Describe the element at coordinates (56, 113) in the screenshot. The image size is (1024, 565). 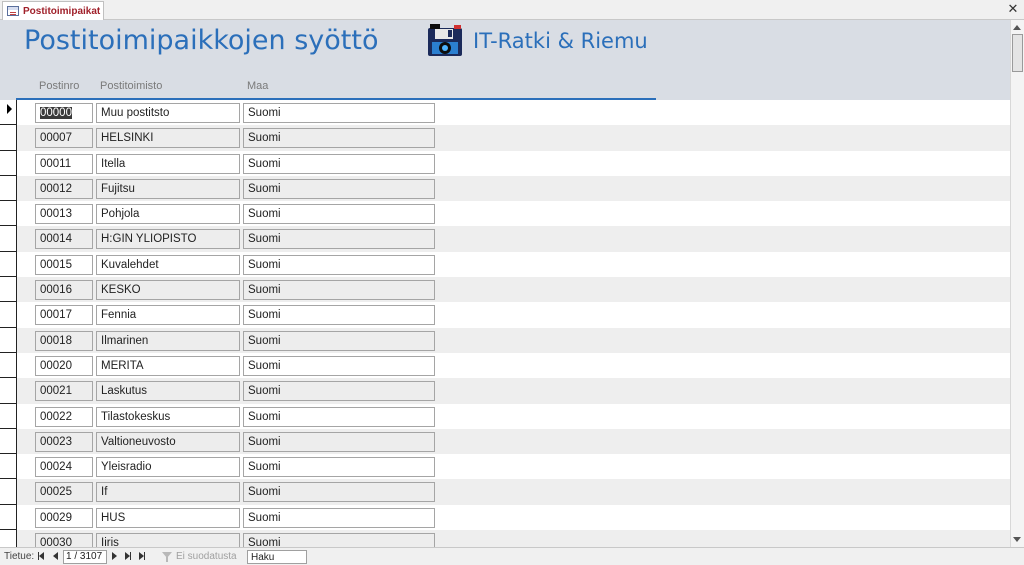
I see `postinro-field-value: 00000` at that location.